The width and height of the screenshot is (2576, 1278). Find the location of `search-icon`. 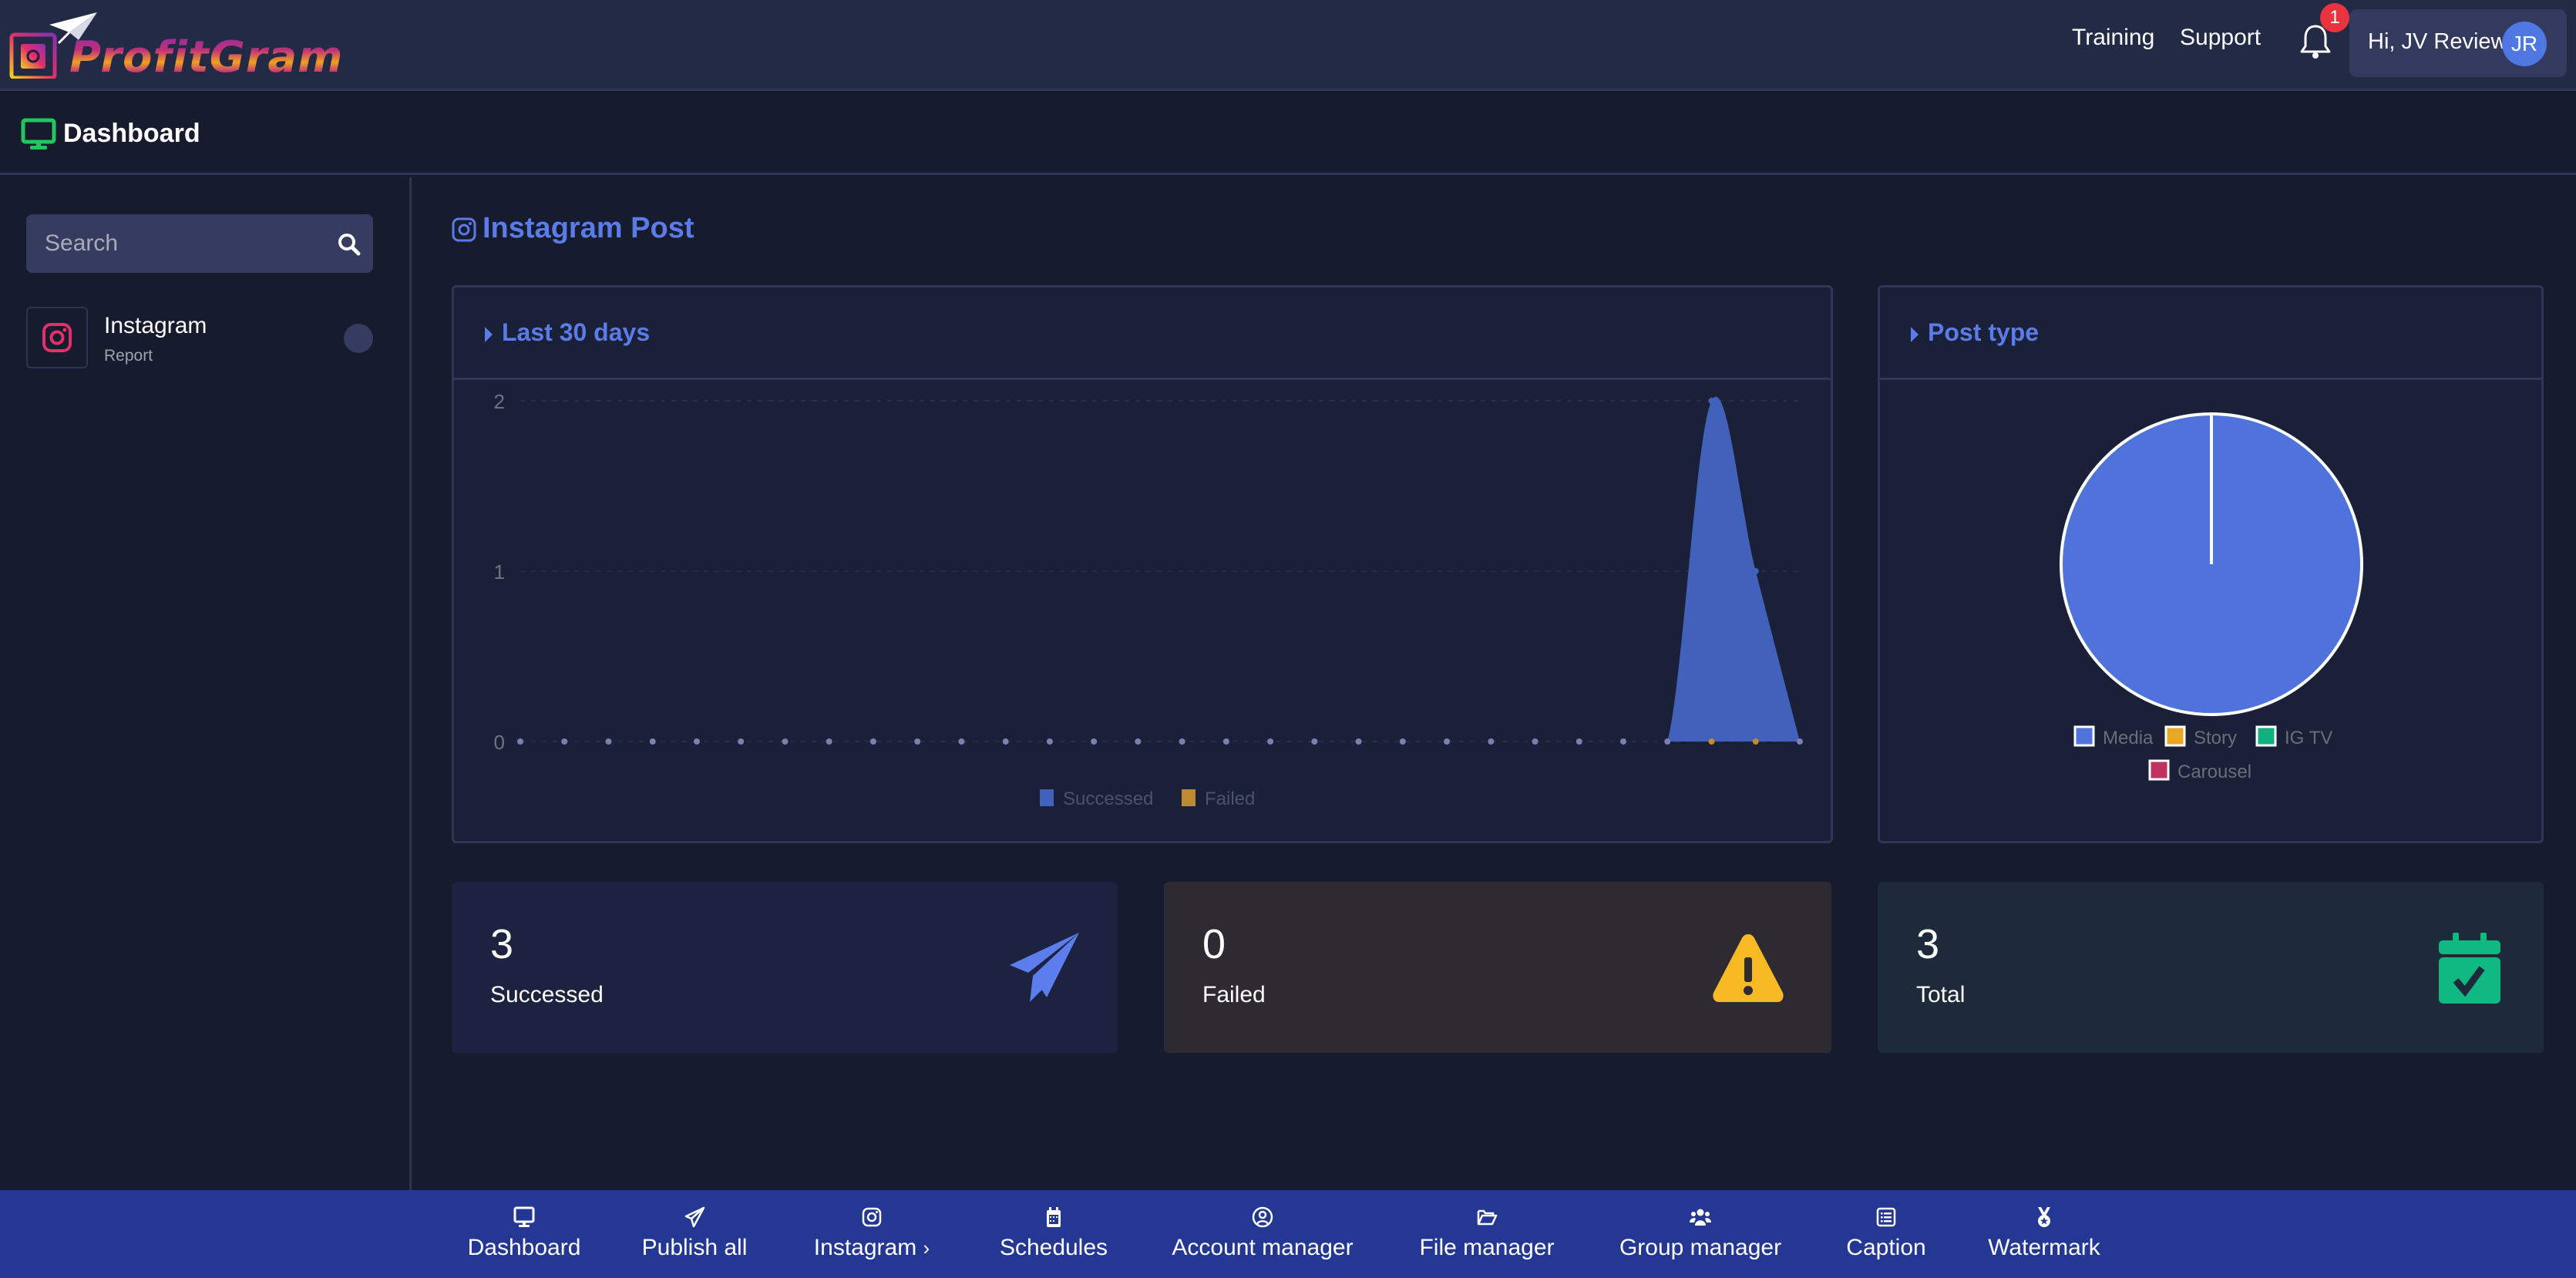

search-icon is located at coordinates (349, 245).